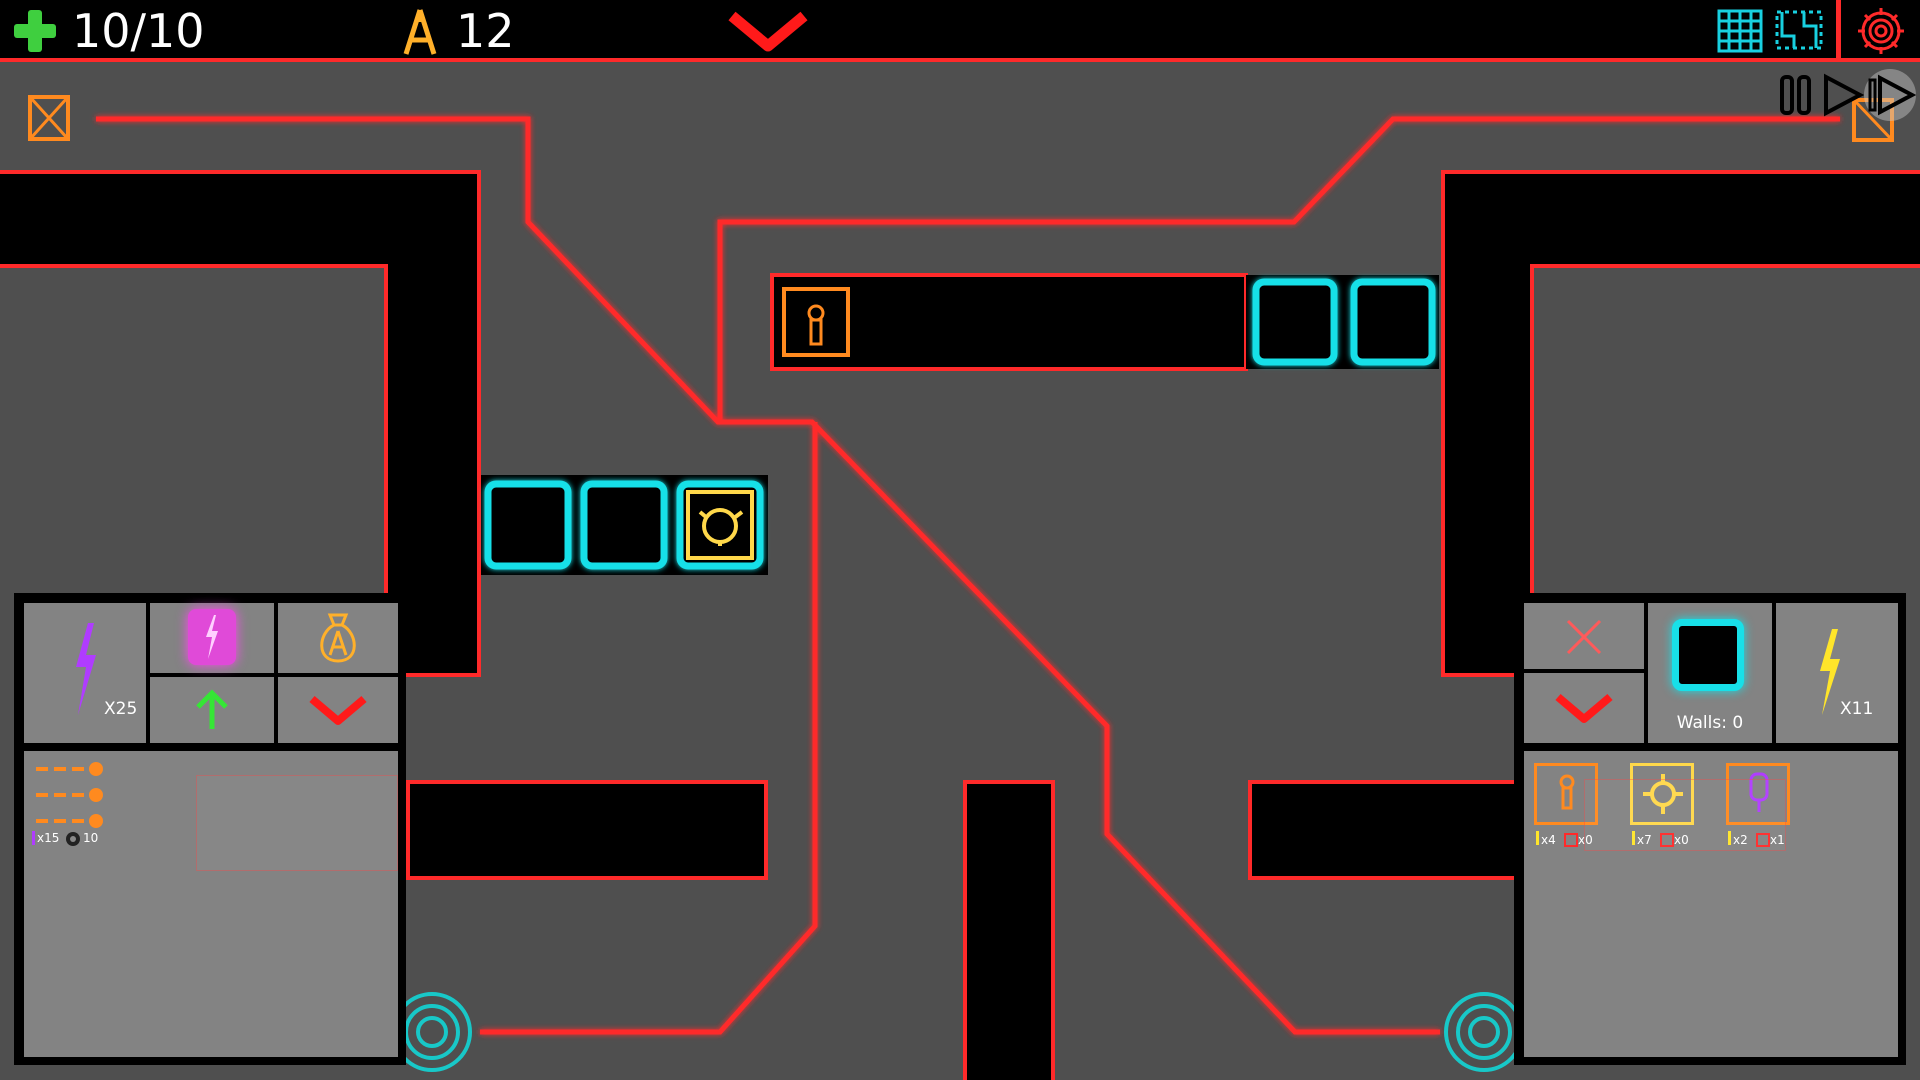 The height and width of the screenshot is (1080, 1920). I want to click on stat-energy: x15, so click(48, 838).